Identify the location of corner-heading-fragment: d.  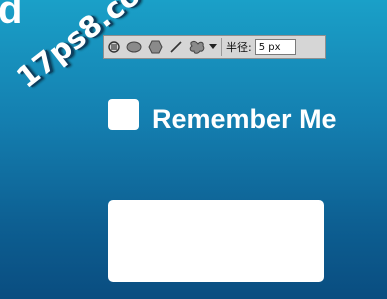
(11, 16).